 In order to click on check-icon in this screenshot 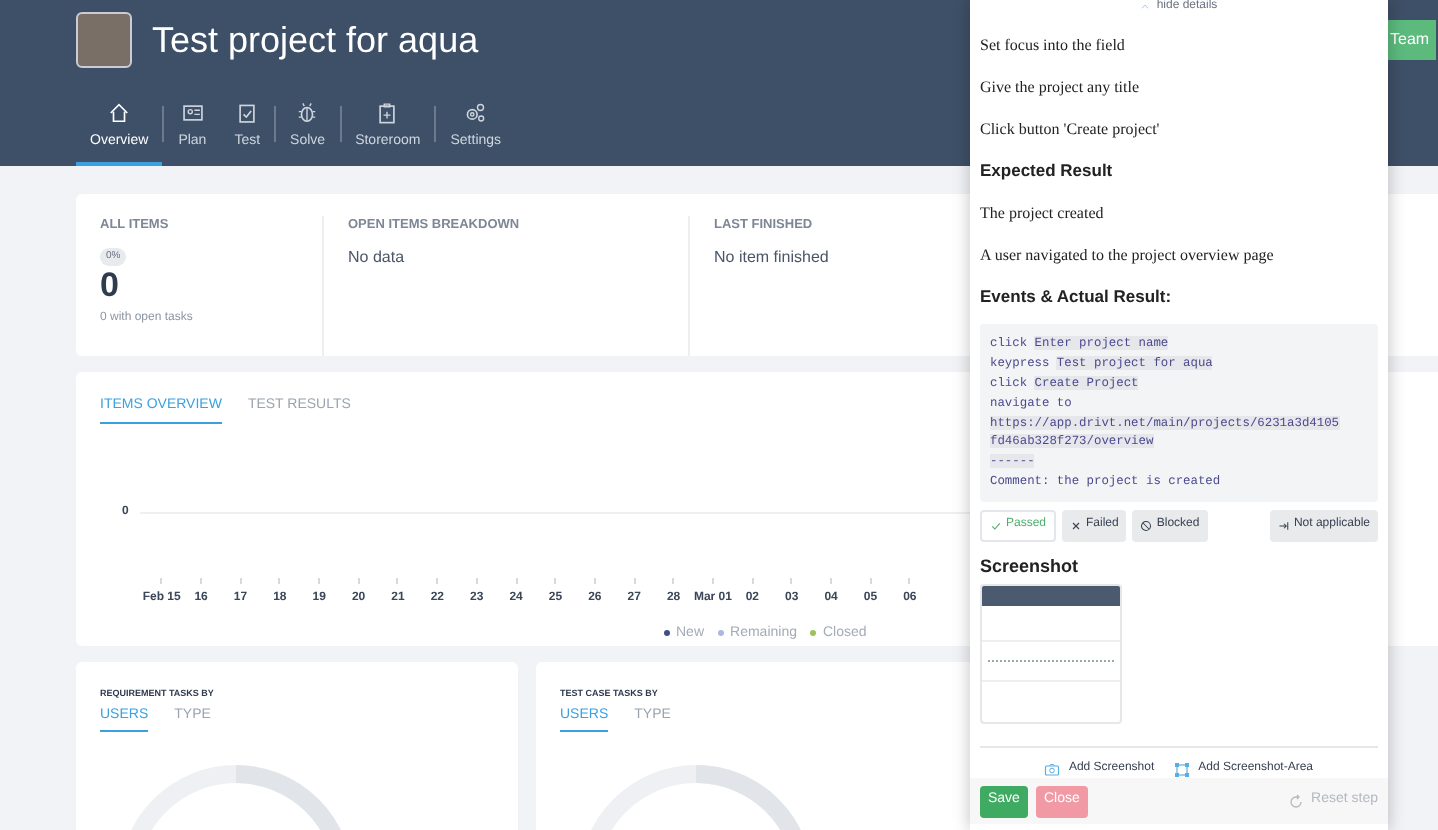, I will do `click(996, 525)`.